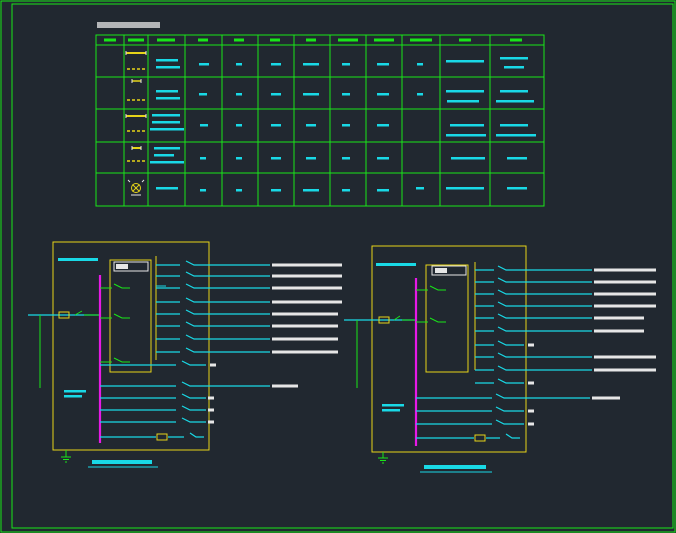  Describe the element at coordinates (128, 25) in the screenshot. I see `drawing-title-mark` at that location.